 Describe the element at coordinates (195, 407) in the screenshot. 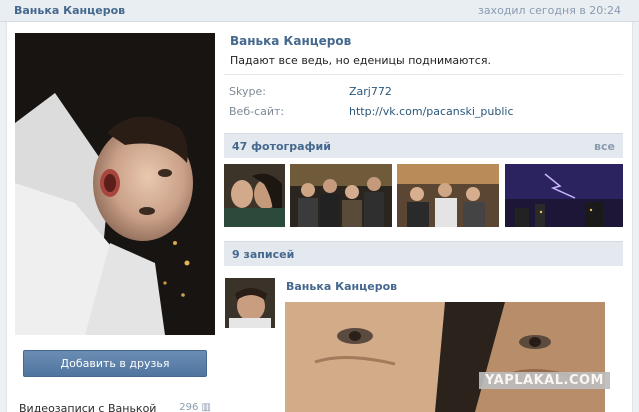

I see `videos-count: 296 ▥` at that location.